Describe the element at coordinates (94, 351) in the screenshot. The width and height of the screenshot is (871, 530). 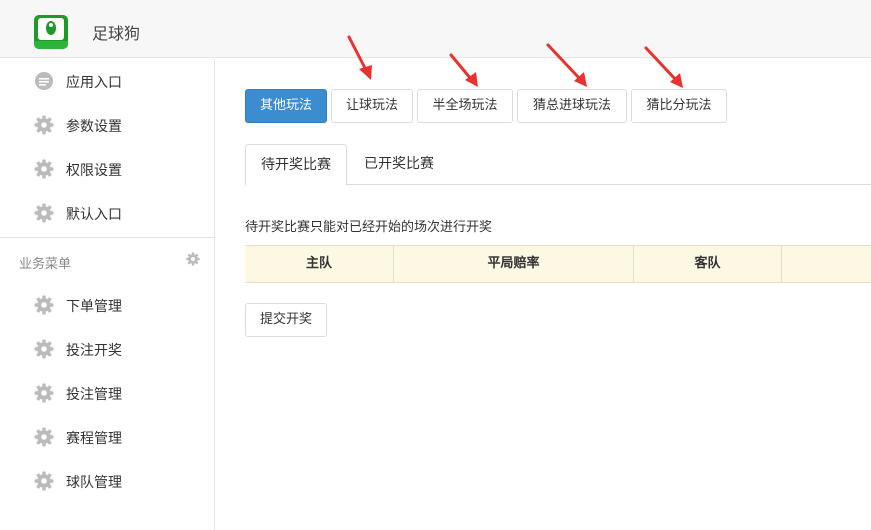
I see `sidebar-item-label: 投注开奖` at that location.